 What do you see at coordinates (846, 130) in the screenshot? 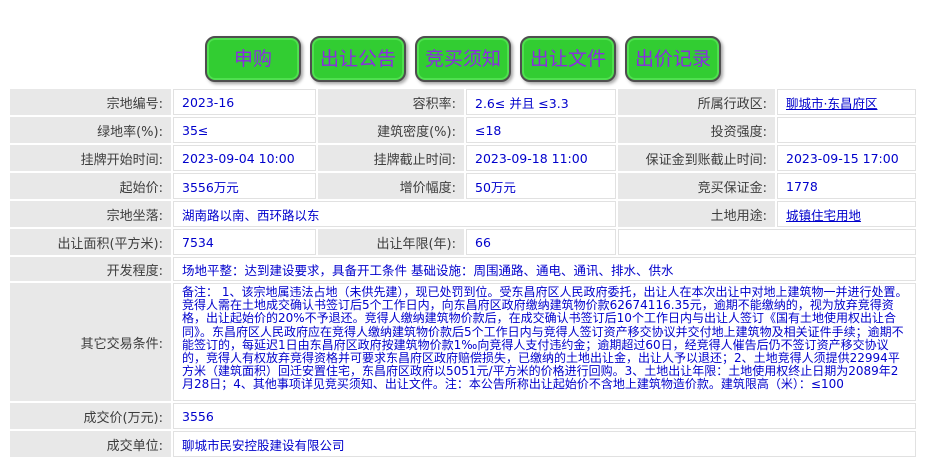
I see `investment-intensity-value` at bounding box center [846, 130].